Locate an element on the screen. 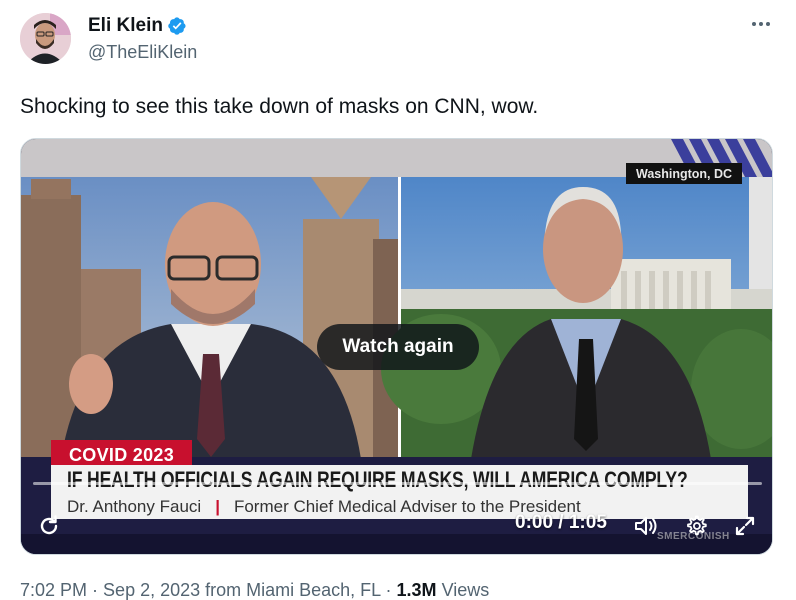  time-display: 0:00 / 1:05 is located at coordinates (561, 522).